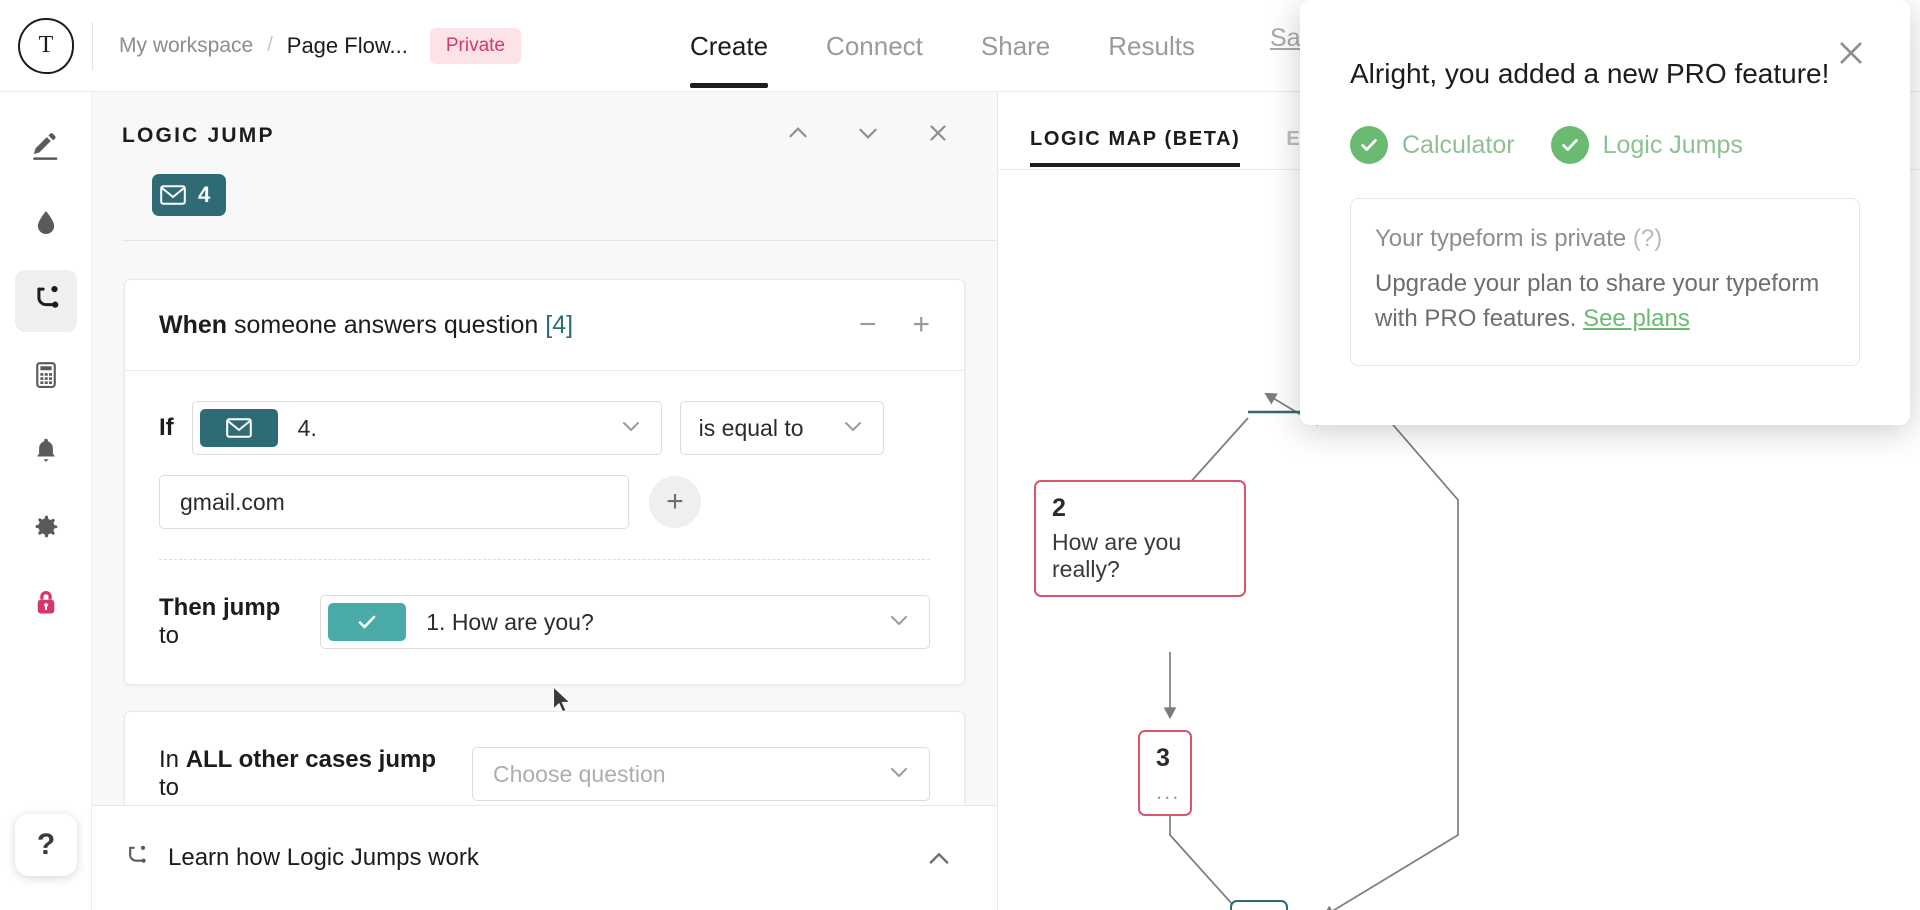  I want to click on operator-value: is equal to, so click(751, 427).